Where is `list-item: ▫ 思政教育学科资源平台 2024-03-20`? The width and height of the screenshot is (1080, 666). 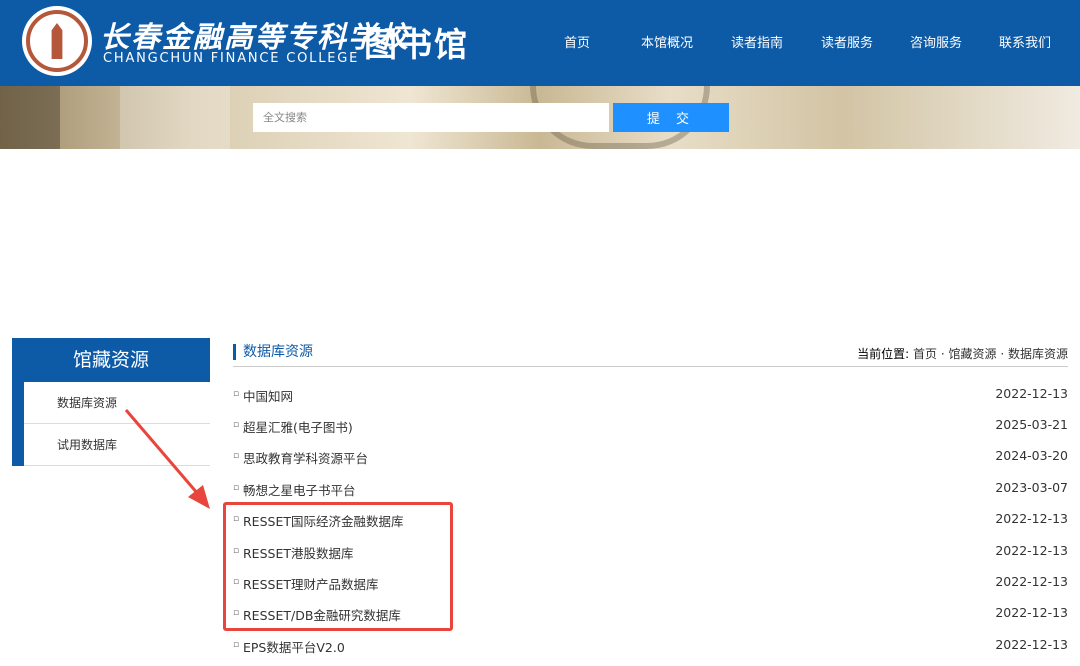 list-item: ▫ 思政教育学科资源平台 2024-03-20 is located at coordinates (650, 456).